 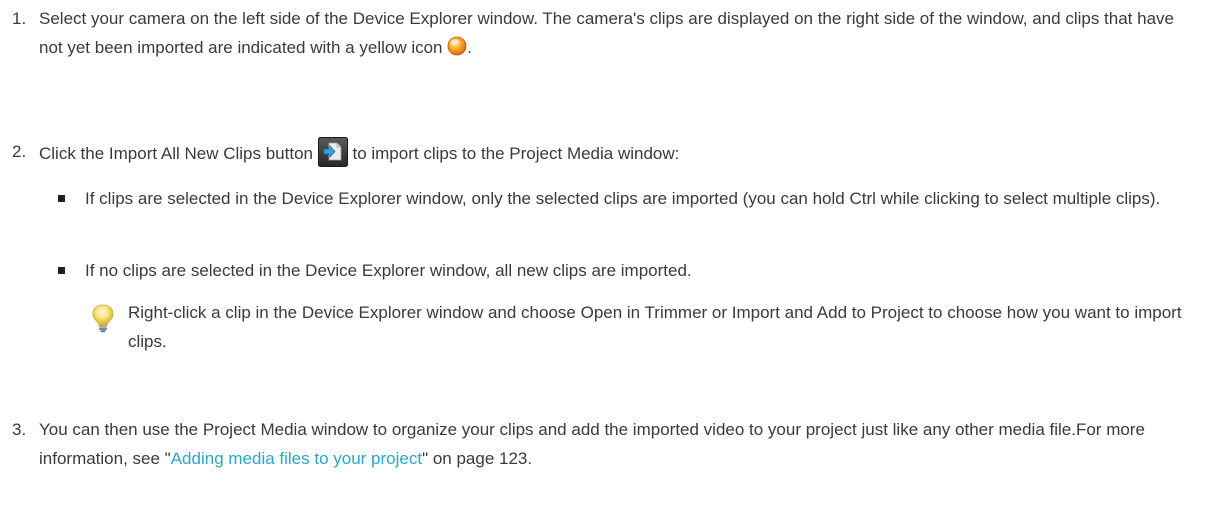 What do you see at coordinates (296, 458) in the screenshot?
I see `cross-reference-link: Adding media files to your project` at bounding box center [296, 458].